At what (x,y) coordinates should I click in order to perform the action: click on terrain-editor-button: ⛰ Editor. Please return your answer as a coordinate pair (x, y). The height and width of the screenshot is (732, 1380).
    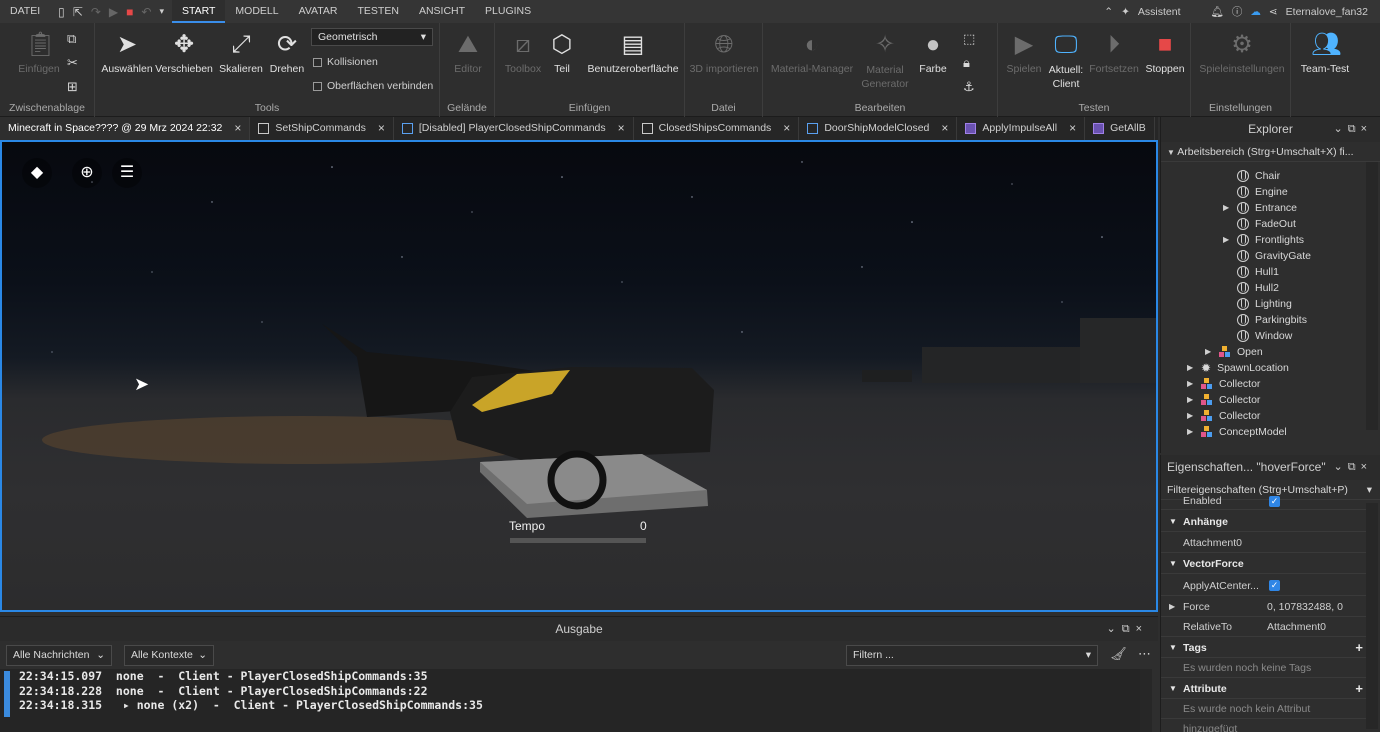
    Looking at the image, I should click on (468, 53).